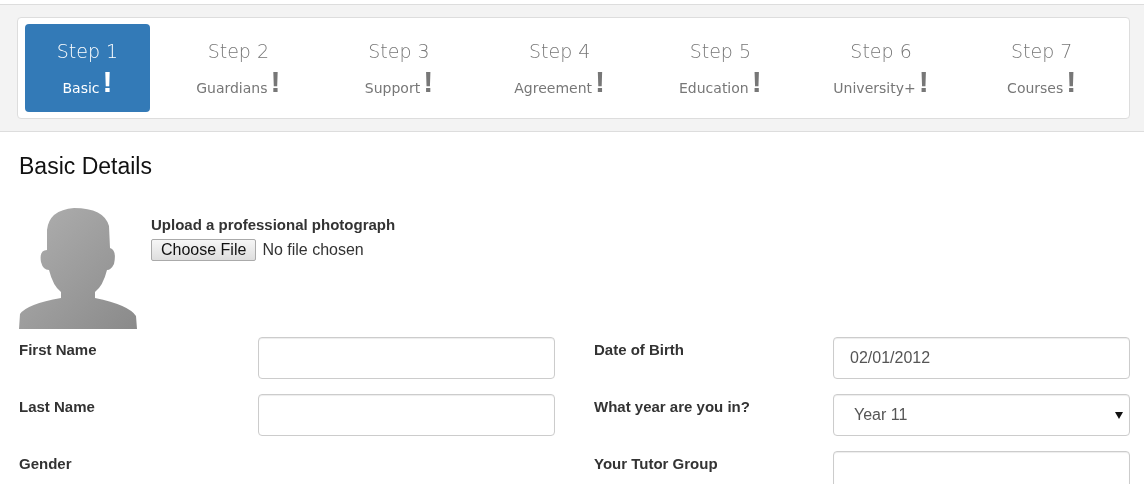  I want to click on step-tab: Step 5 Education!, so click(720, 68).